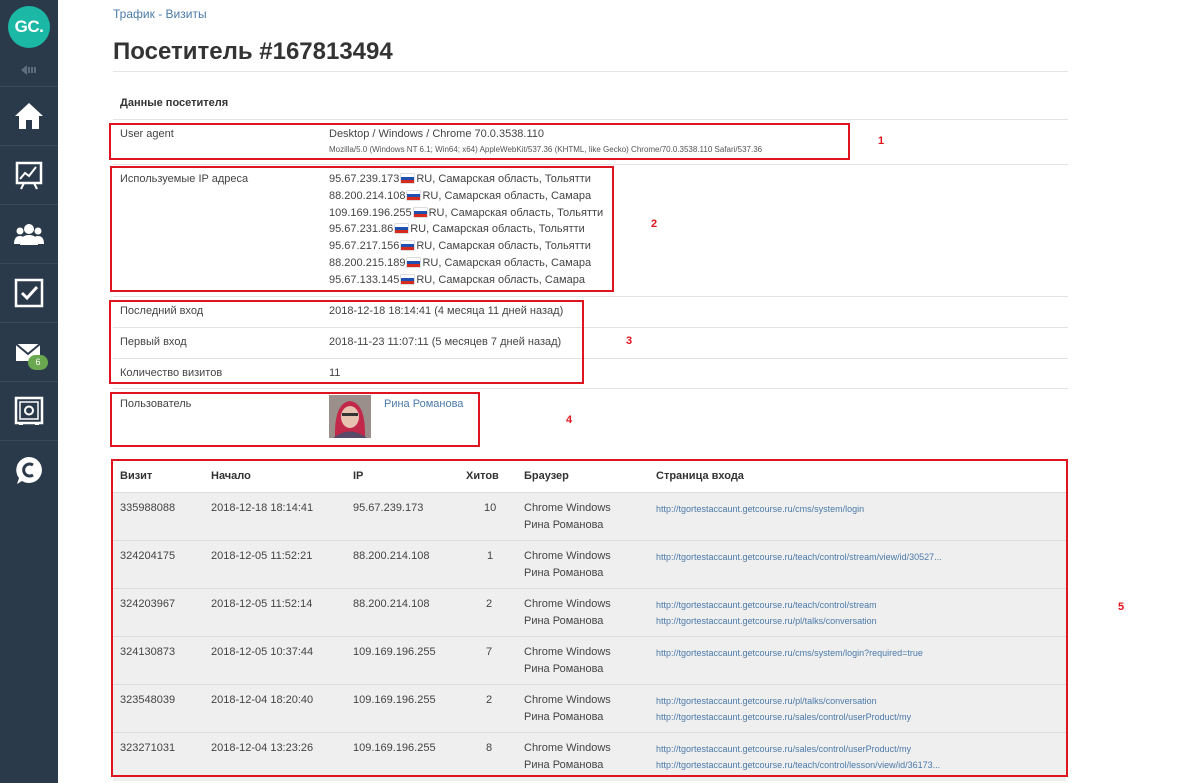  Describe the element at coordinates (253, 51) in the screenshot. I see `page-title: Посетитель #167813494` at that location.